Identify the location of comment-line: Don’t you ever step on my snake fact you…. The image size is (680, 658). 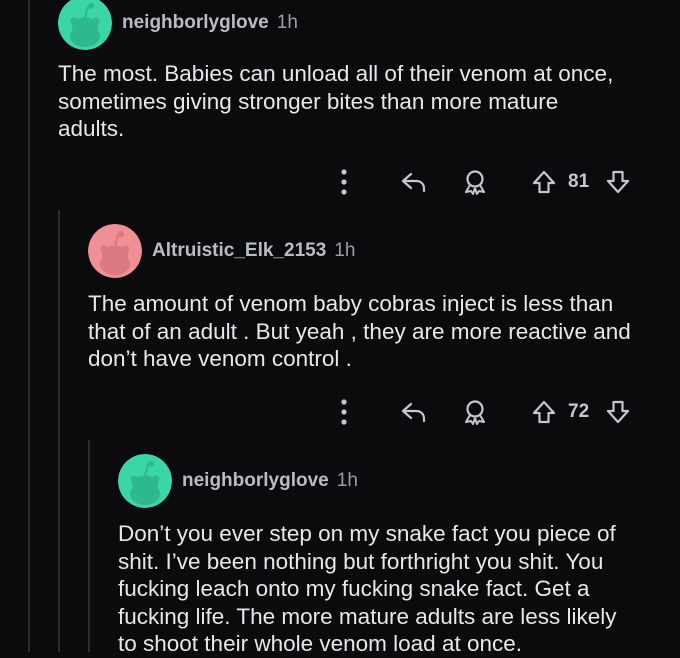
(367, 533).